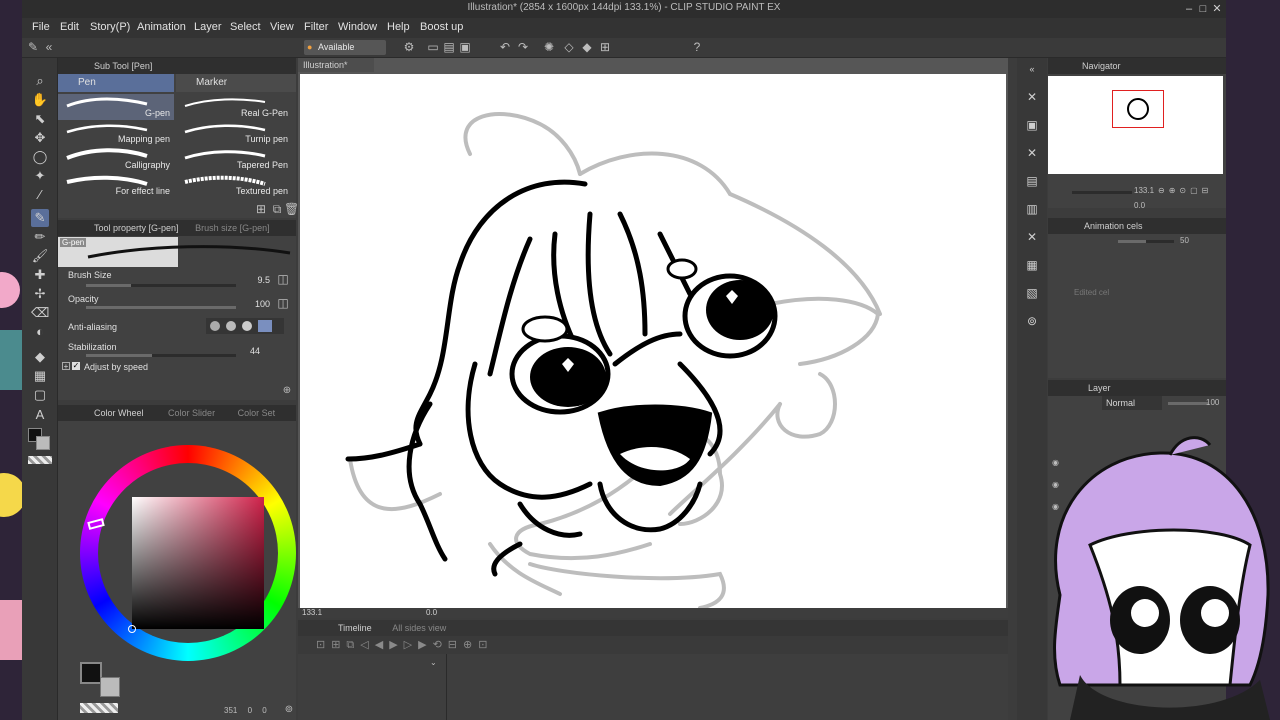  I want to click on opacity-slider, so click(161, 307).